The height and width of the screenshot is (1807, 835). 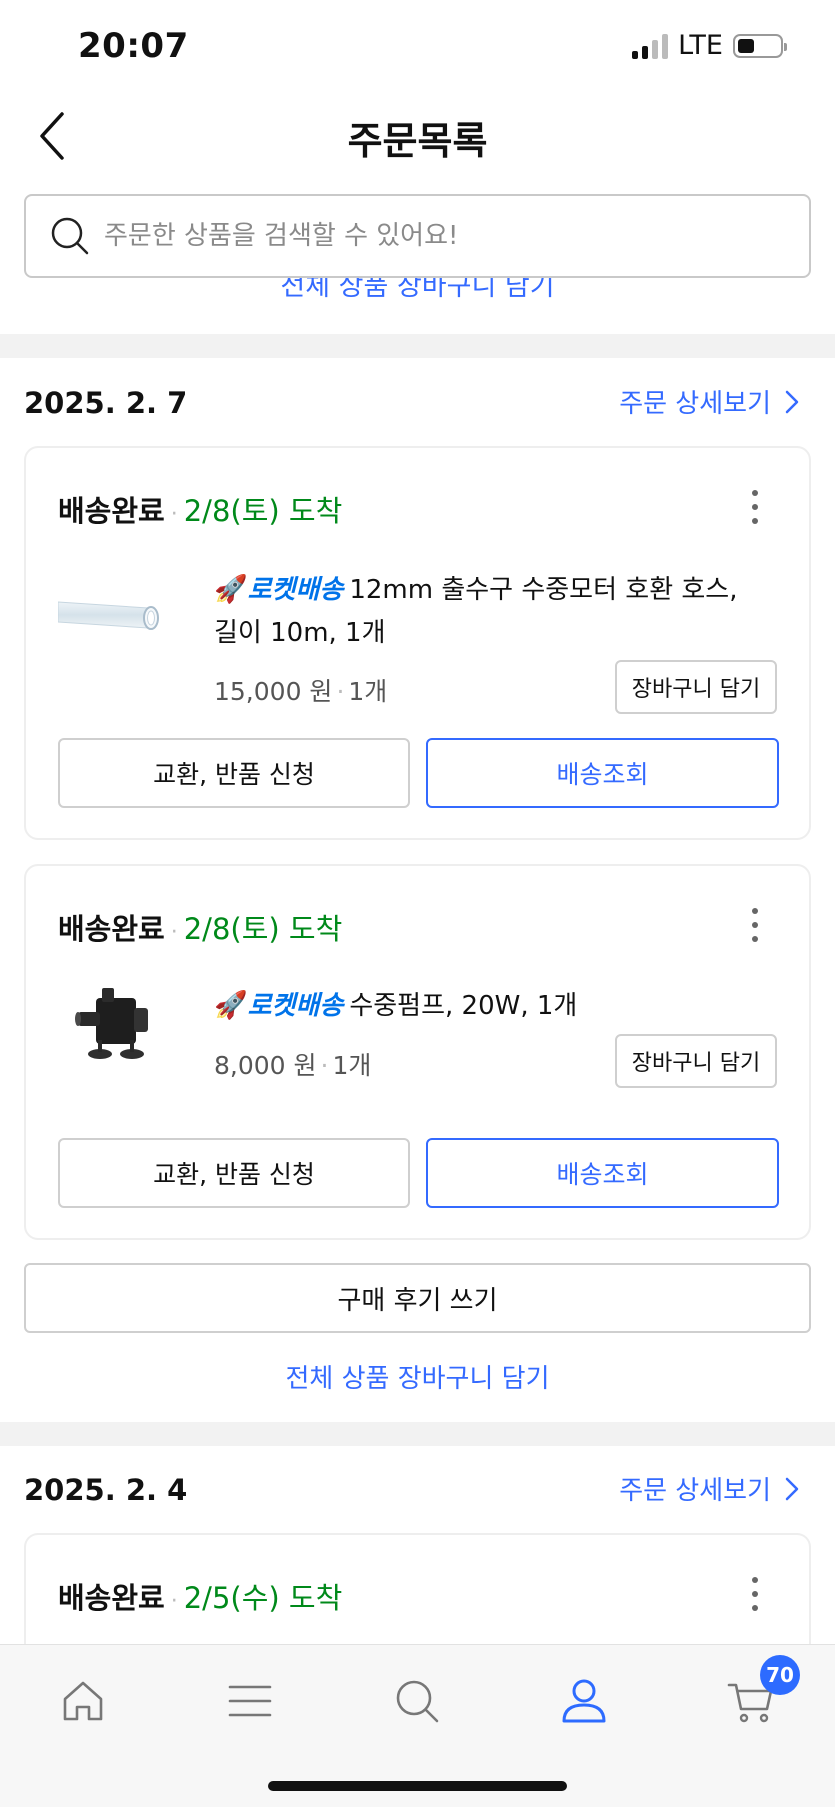 I want to click on tab-search, so click(x=417, y=1701).